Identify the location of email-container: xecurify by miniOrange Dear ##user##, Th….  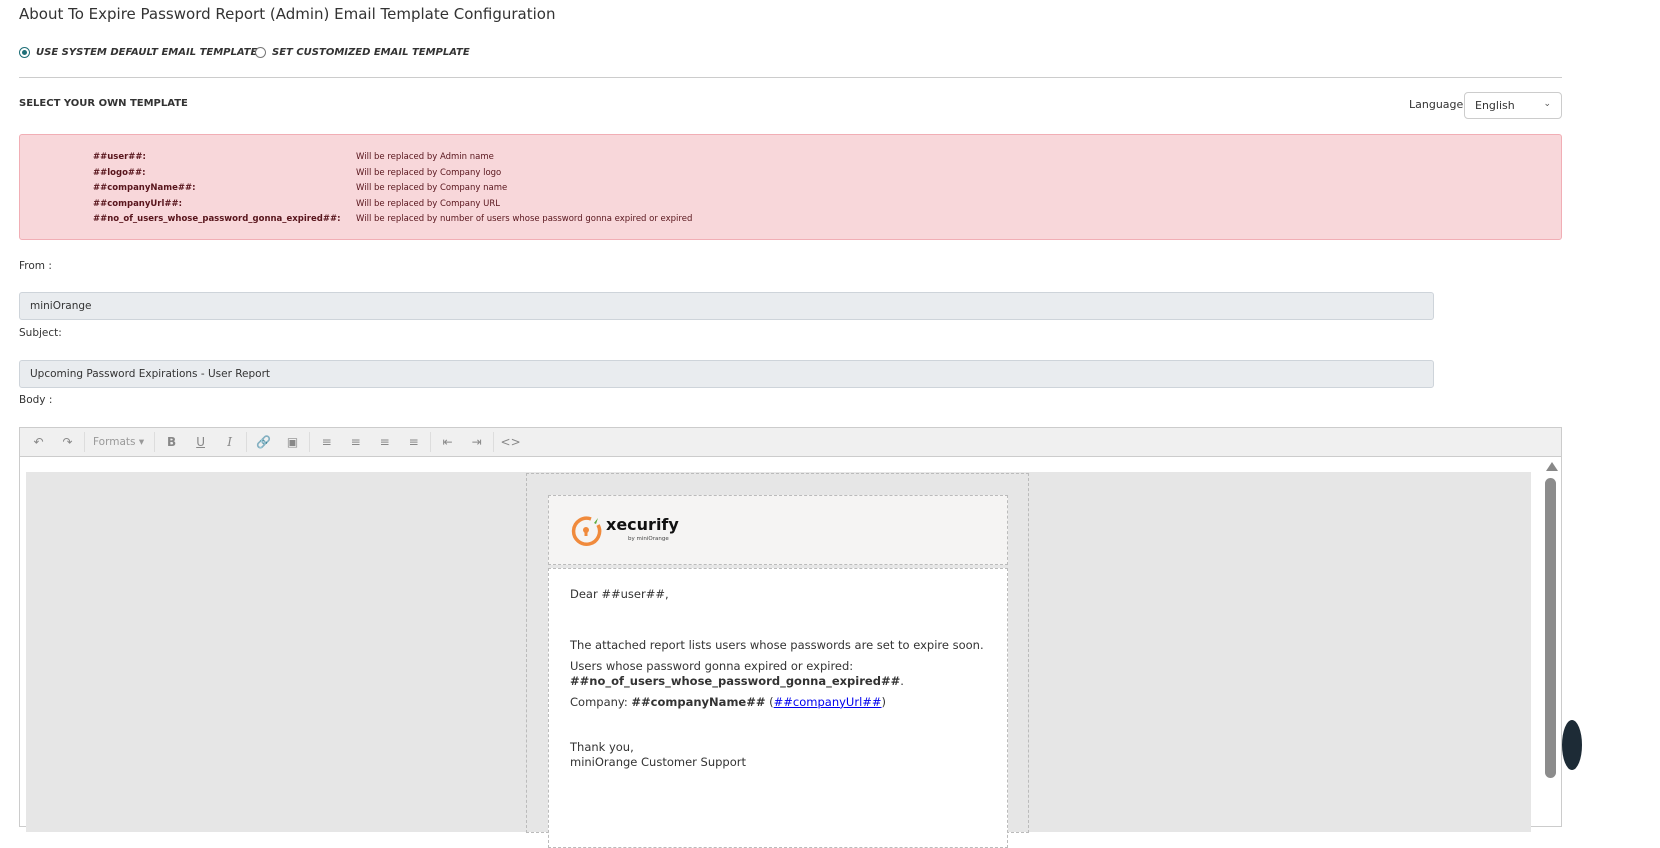
(777, 660).